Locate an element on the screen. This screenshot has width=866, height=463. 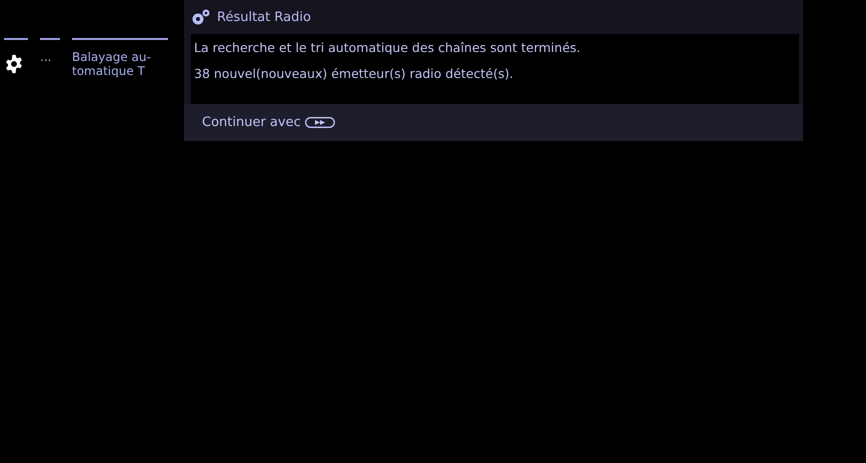
continue-label: Continuer avec is located at coordinates (251, 122).